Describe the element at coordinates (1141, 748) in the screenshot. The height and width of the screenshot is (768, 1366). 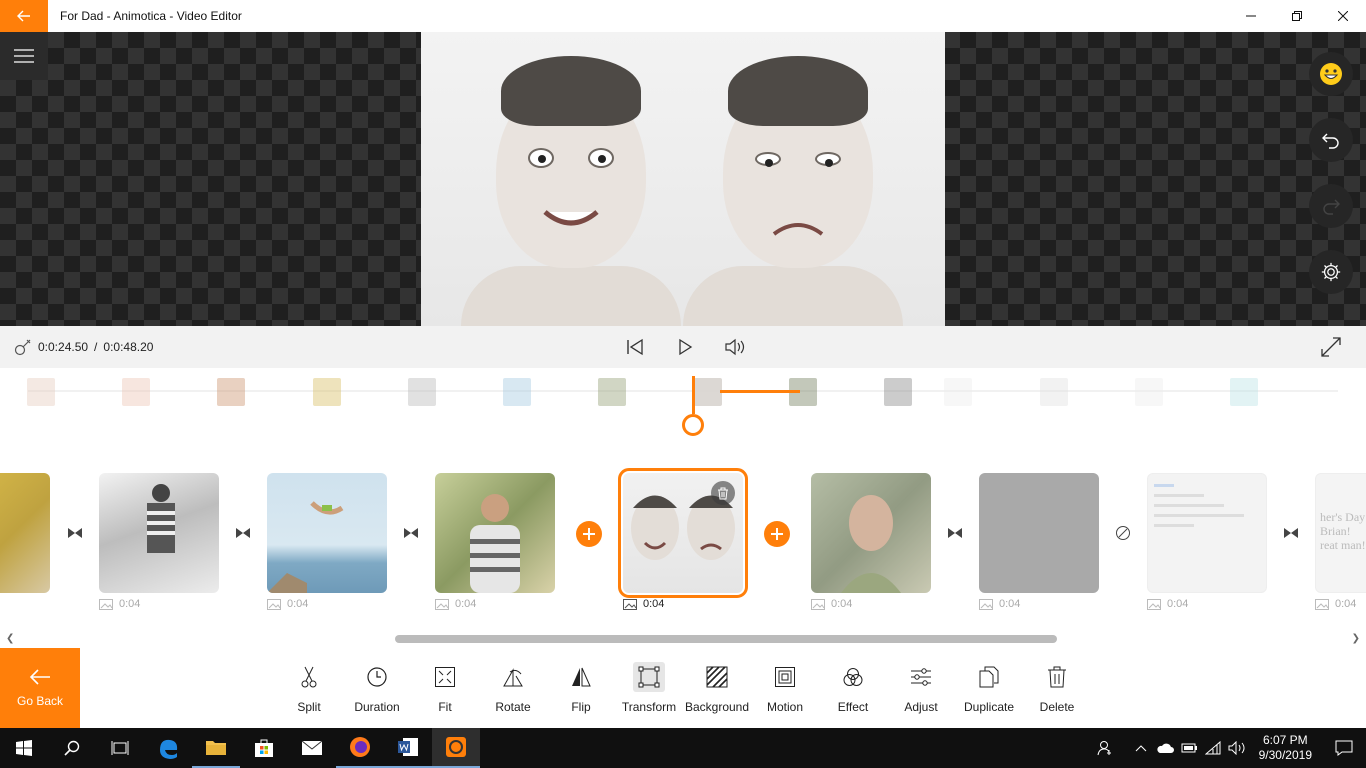
I see `show-hidden-icons-button` at that location.